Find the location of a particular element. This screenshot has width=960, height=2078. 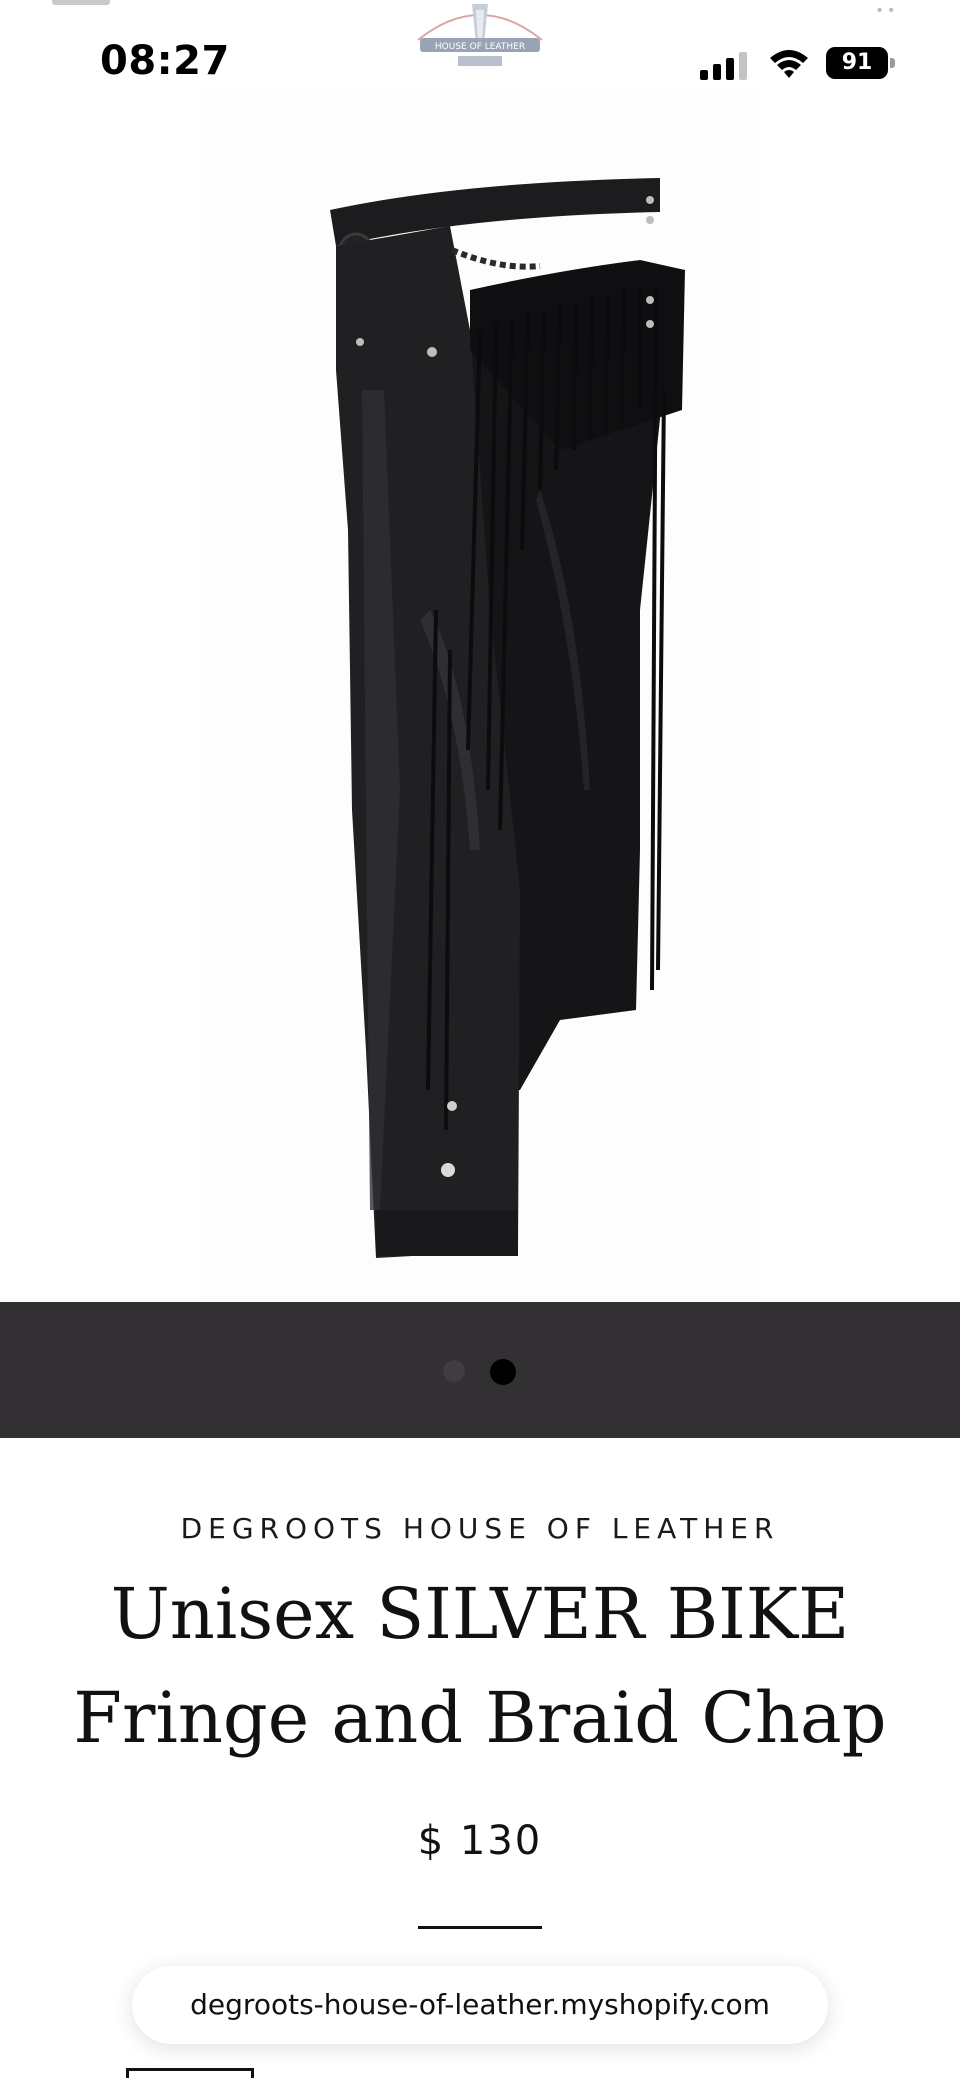

logo-text: HOUSE OF LEATHER is located at coordinates (480, 47).